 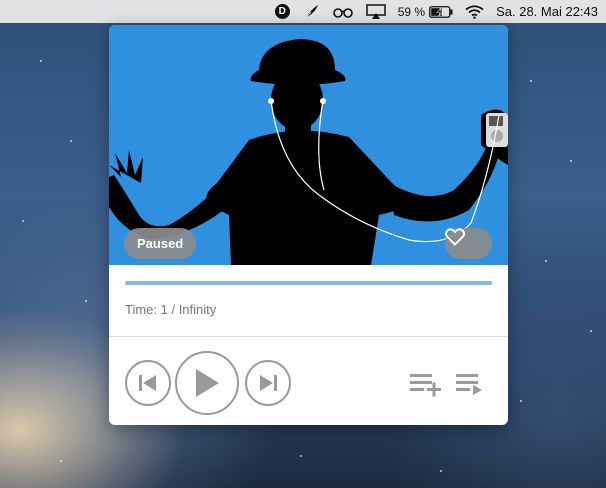 I want to click on playback-progress-bar, so click(x=308, y=283).